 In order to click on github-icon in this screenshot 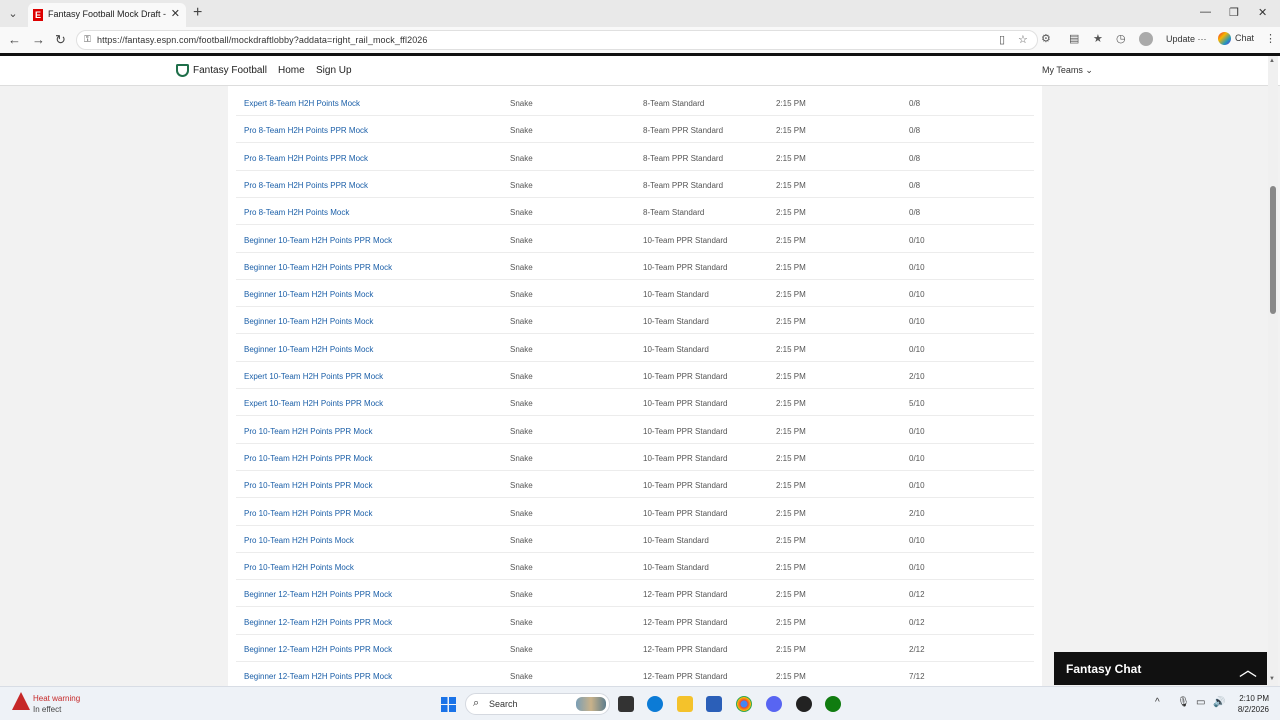, I will do `click(804, 704)`.